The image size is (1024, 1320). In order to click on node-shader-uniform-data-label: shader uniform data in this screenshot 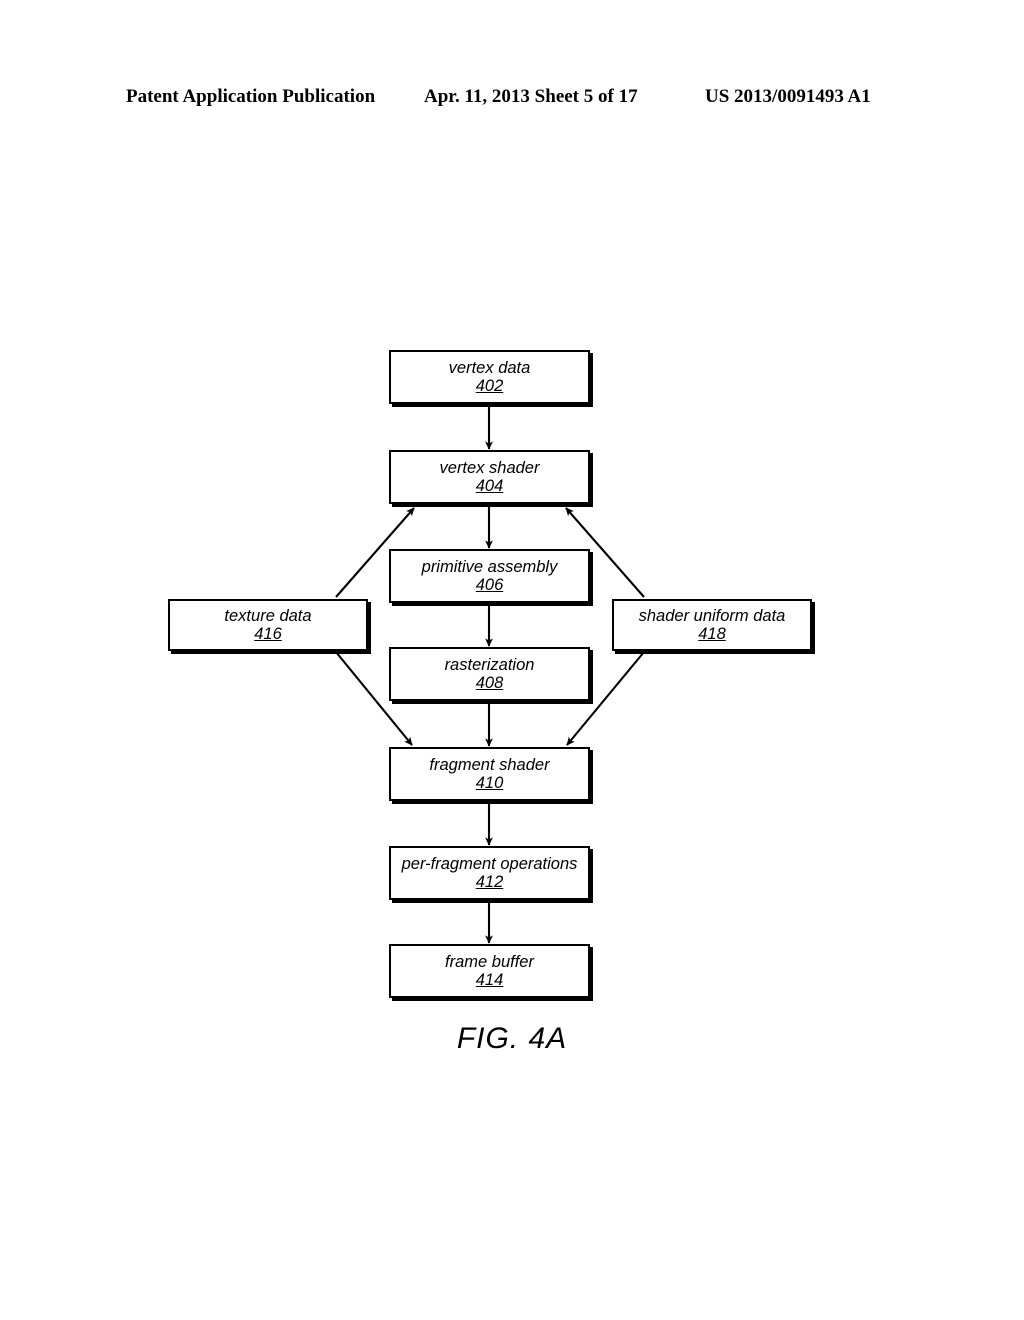, I will do `click(712, 615)`.